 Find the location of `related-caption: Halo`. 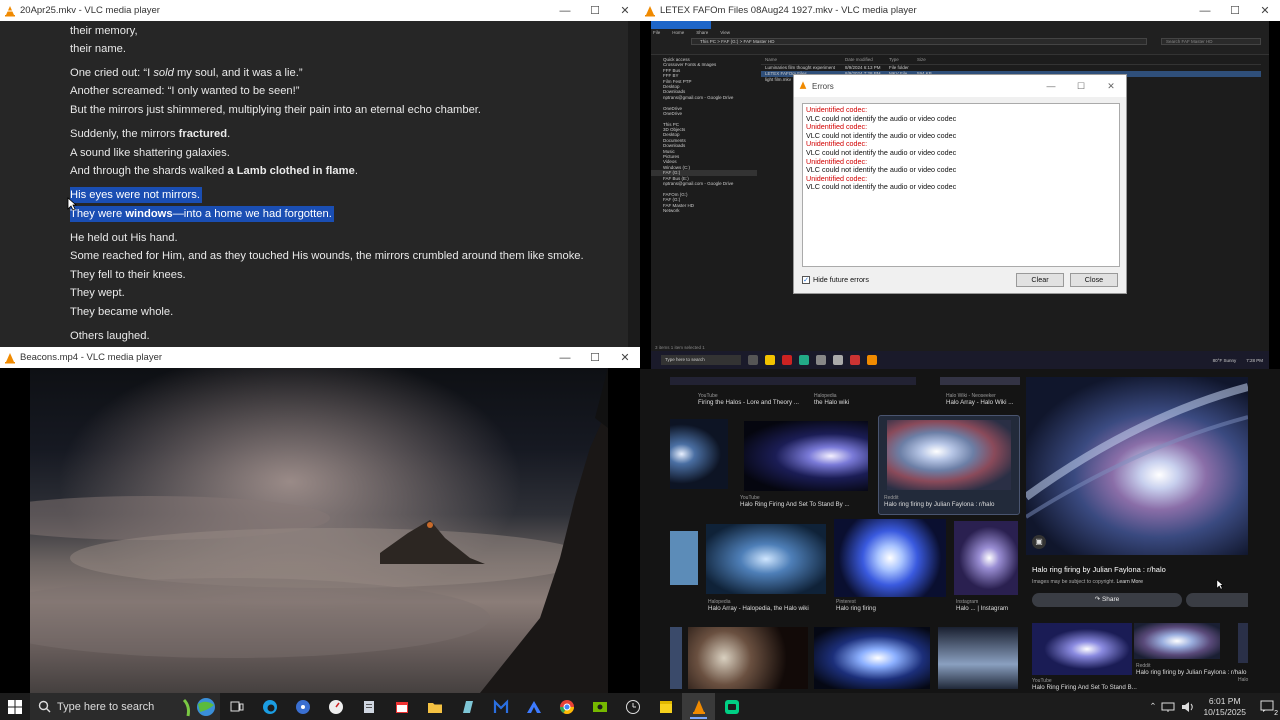

related-caption: Halo is located at coordinates (1243, 680).